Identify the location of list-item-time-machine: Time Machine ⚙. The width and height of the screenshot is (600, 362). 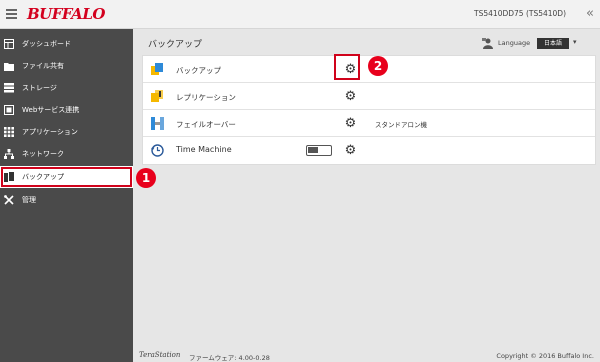
(369, 150).